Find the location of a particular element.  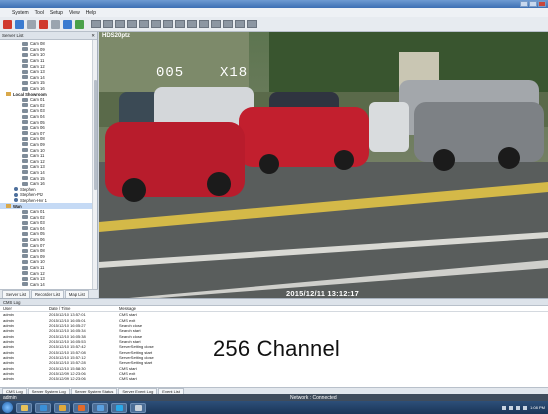

taskbar-browser-icon is located at coordinates (43, 407).